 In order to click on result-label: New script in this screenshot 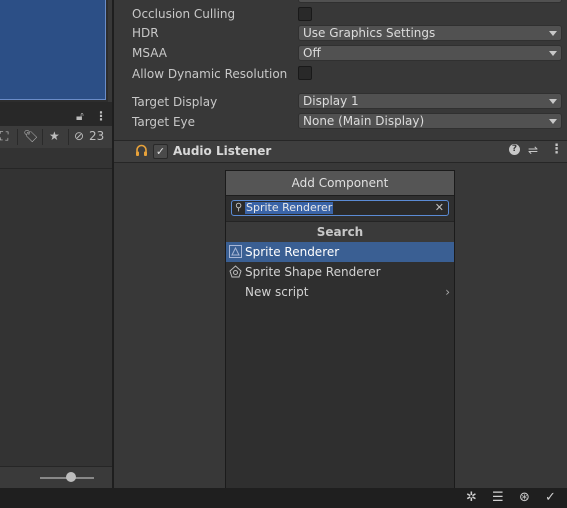, I will do `click(277, 292)`.